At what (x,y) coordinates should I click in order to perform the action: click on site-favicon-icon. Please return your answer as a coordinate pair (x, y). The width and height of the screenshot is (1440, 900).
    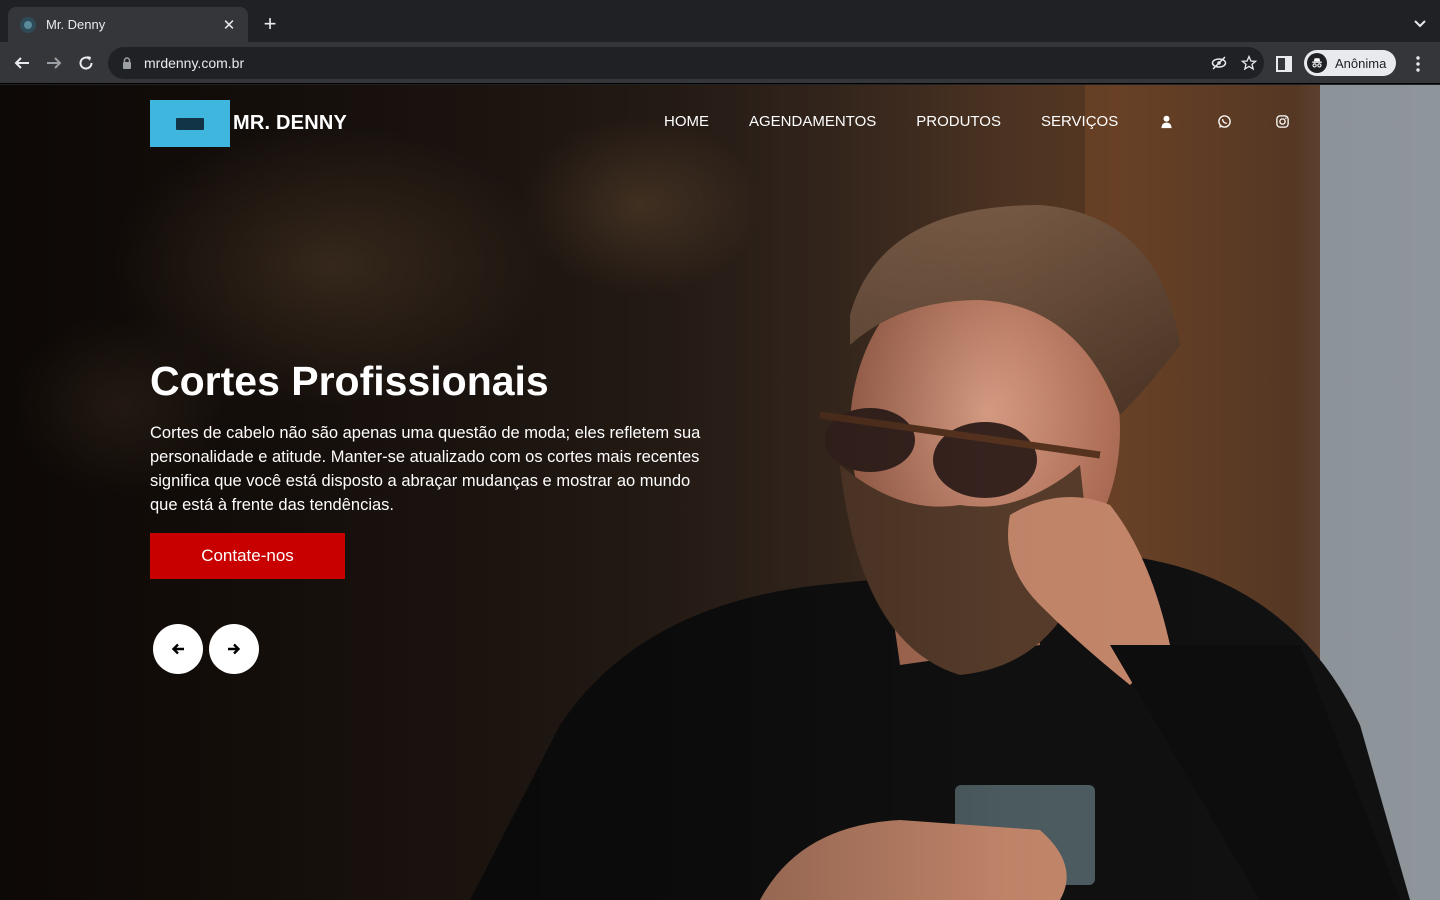
    Looking at the image, I should click on (28, 24).